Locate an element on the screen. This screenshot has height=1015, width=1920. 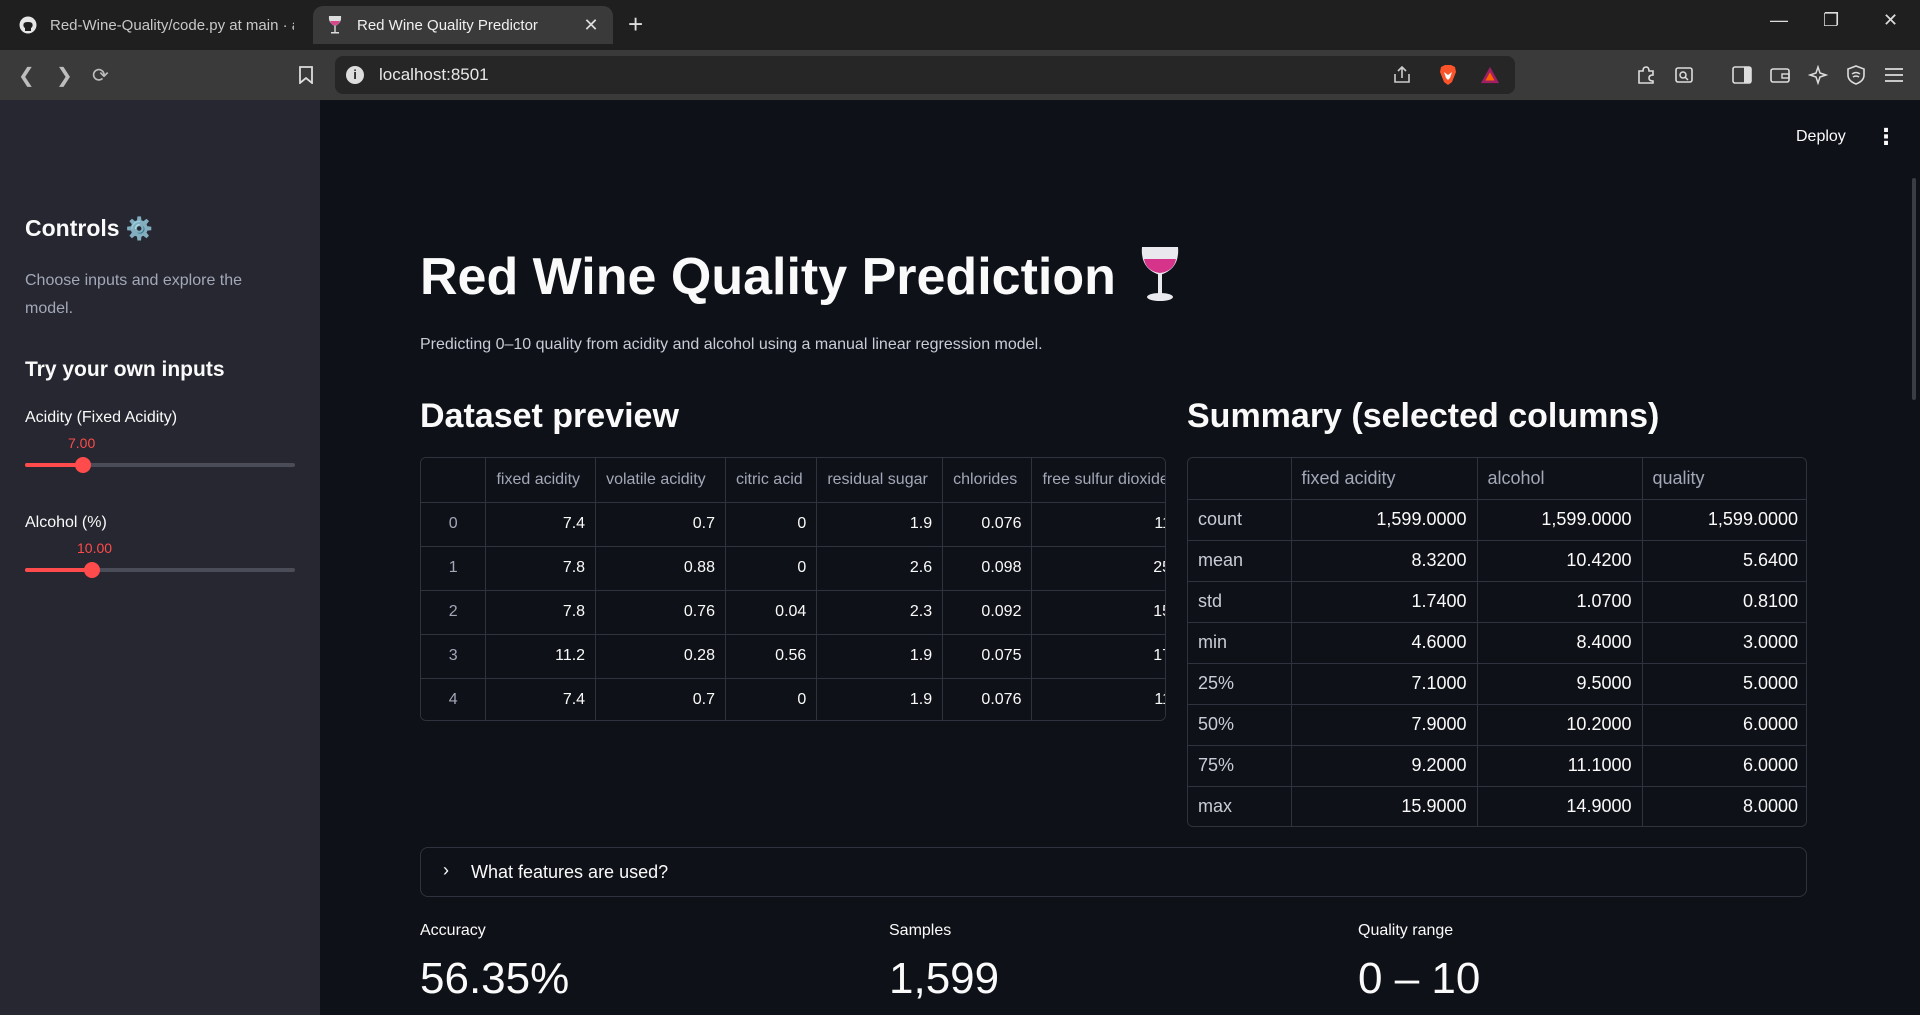
back-icon: ❮ is located at coordinates (26, 75).